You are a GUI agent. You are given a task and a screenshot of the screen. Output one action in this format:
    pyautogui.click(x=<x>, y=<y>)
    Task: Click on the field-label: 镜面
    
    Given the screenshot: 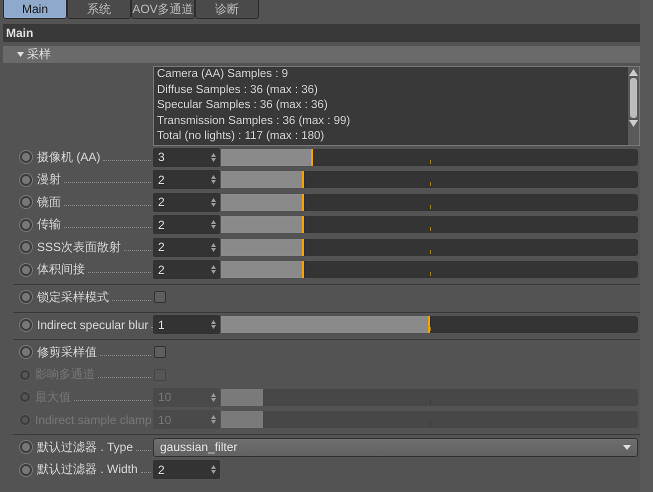 What is the action you would take?
    pyautogui.click(x=49, y=202)
    